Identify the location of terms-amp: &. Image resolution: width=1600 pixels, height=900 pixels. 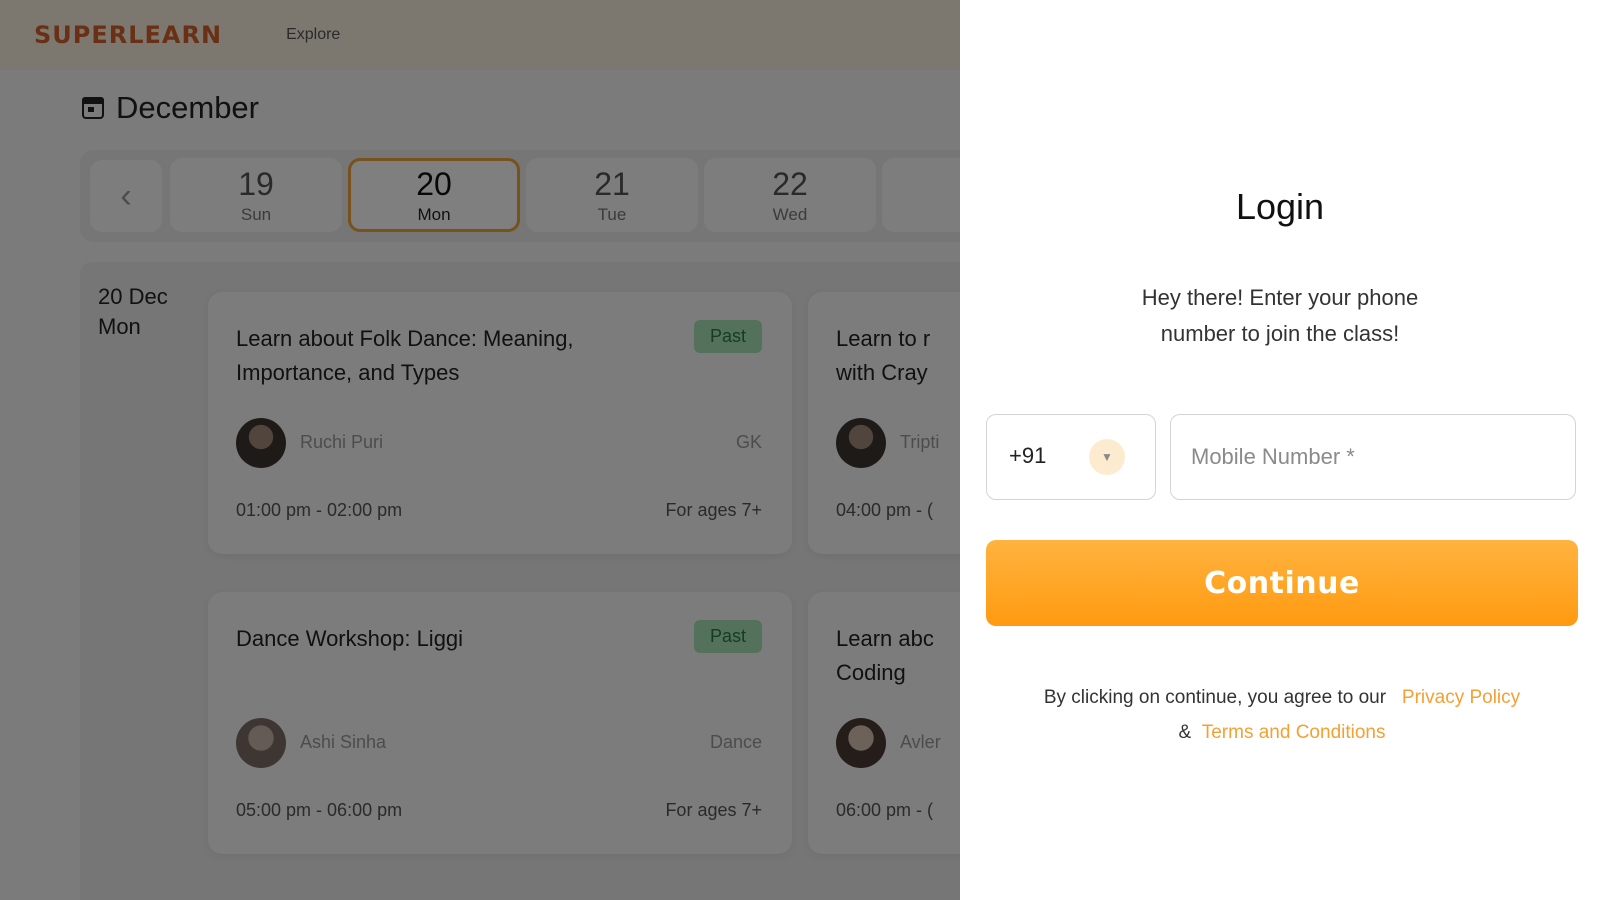
(1185, 732).